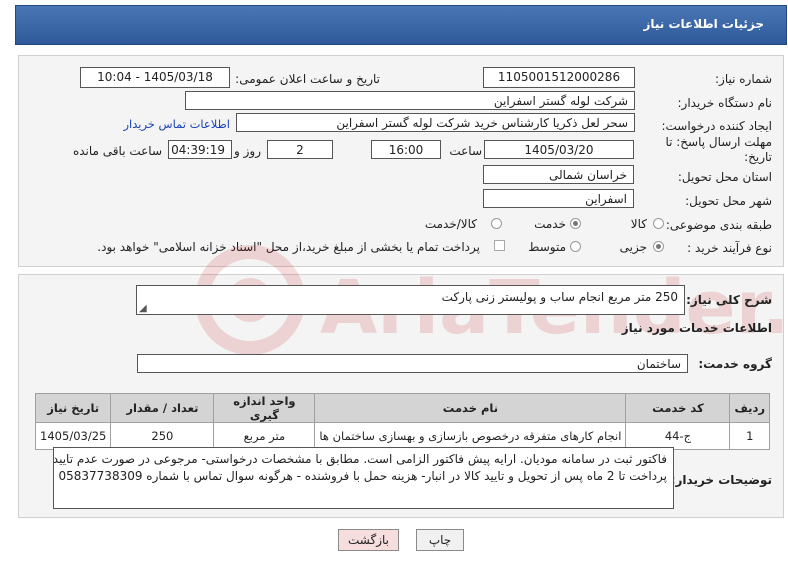 The image size is (788, 566). I want to click on deadline-time-label: ساعت, so click(465, 151).